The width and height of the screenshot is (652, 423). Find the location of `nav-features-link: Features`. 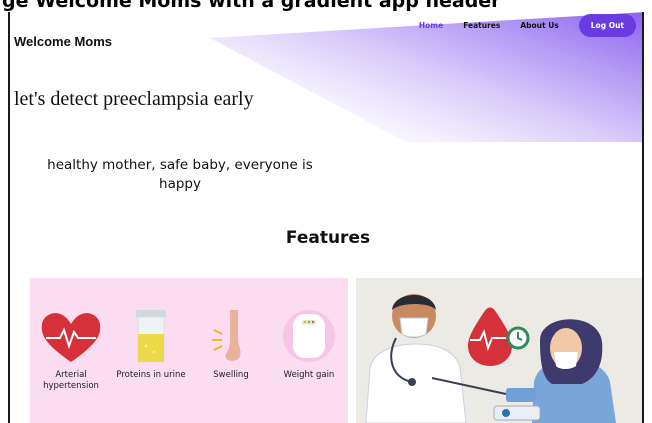

nav-features-link: Features is located at coordinates (481, 25).